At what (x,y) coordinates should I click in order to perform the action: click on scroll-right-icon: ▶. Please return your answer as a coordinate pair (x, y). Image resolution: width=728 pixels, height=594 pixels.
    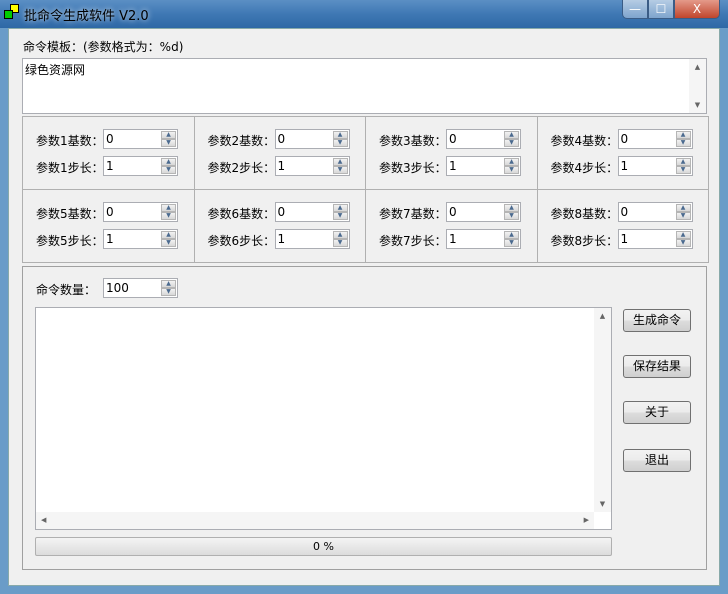
    Looking at the image, I should click on (586, 520).